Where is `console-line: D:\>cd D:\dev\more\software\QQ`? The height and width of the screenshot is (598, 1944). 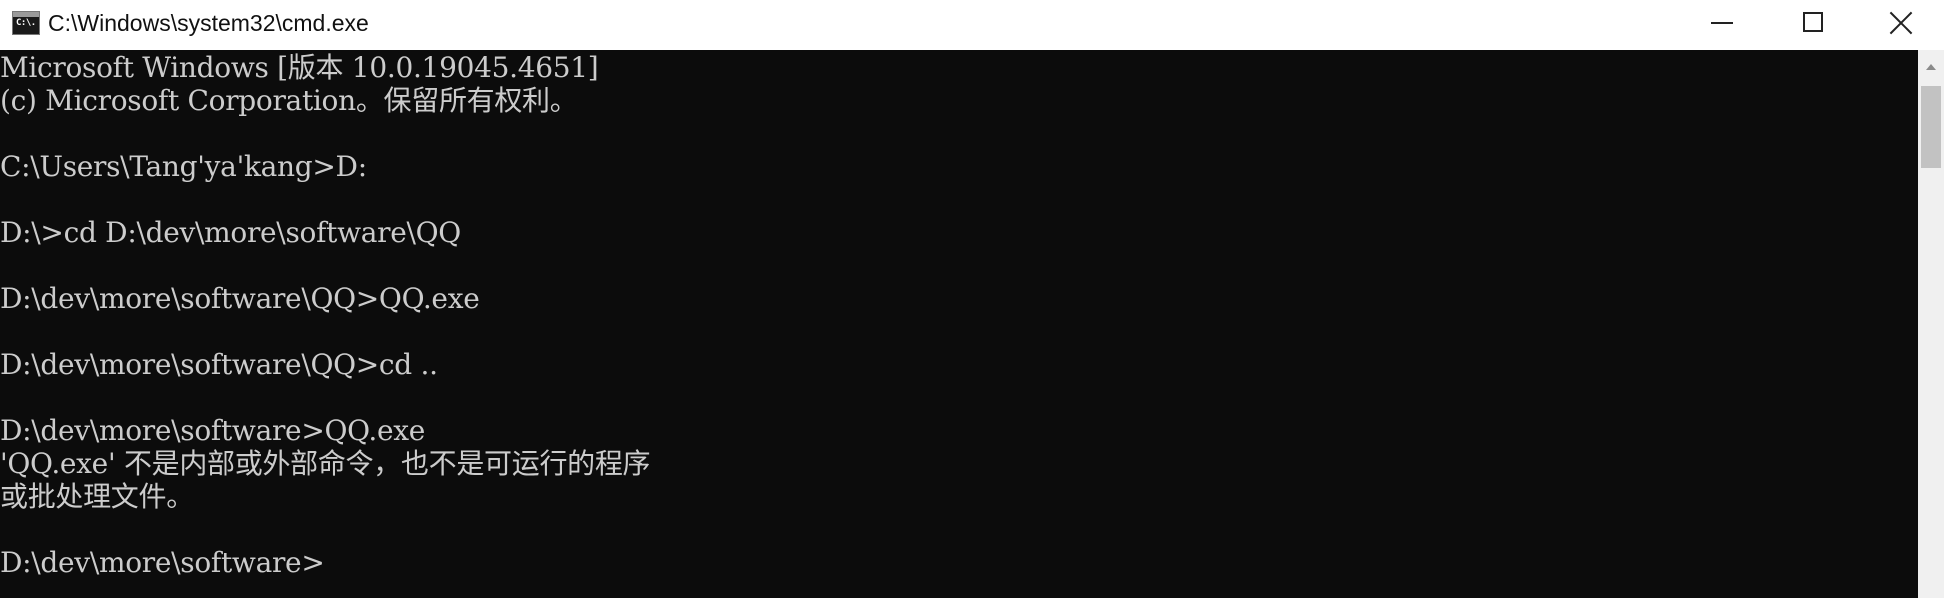 console-line: D:\>cd D:\dev\more\software\QQ is located at coordinates (230, 232).